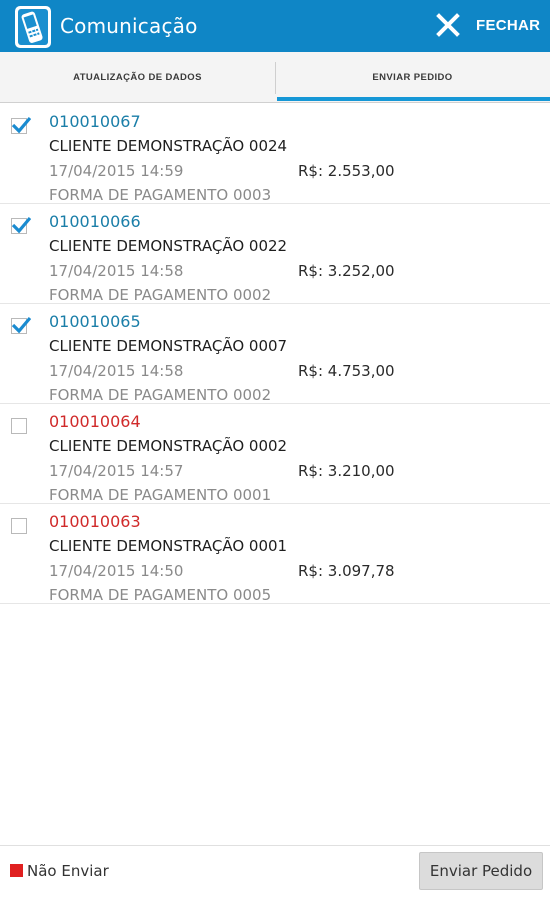 This screenshot has width=550, height=900. I want to click on order-client: CLIENTE DEMONSTRAÇÃO 0002, so click(168, 446).